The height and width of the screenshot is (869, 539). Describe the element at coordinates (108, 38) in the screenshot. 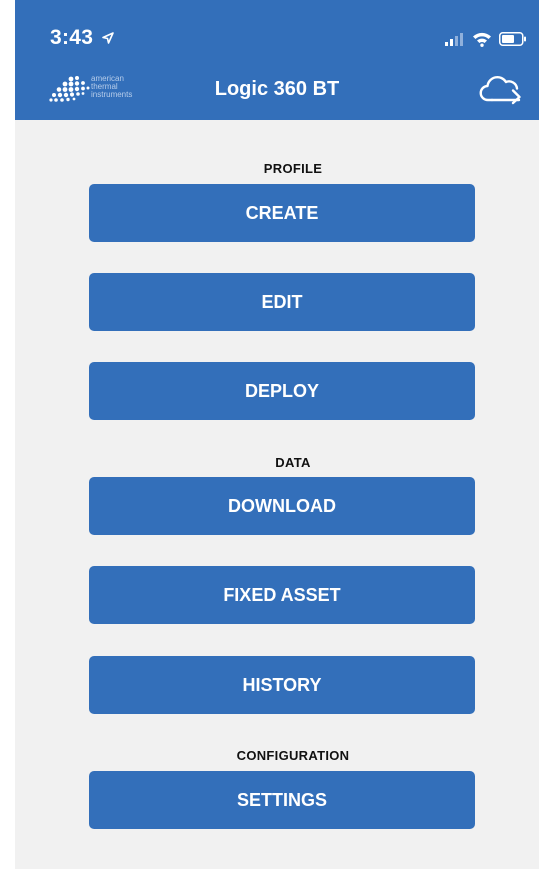

I see `location-arrow-icon` at that location.